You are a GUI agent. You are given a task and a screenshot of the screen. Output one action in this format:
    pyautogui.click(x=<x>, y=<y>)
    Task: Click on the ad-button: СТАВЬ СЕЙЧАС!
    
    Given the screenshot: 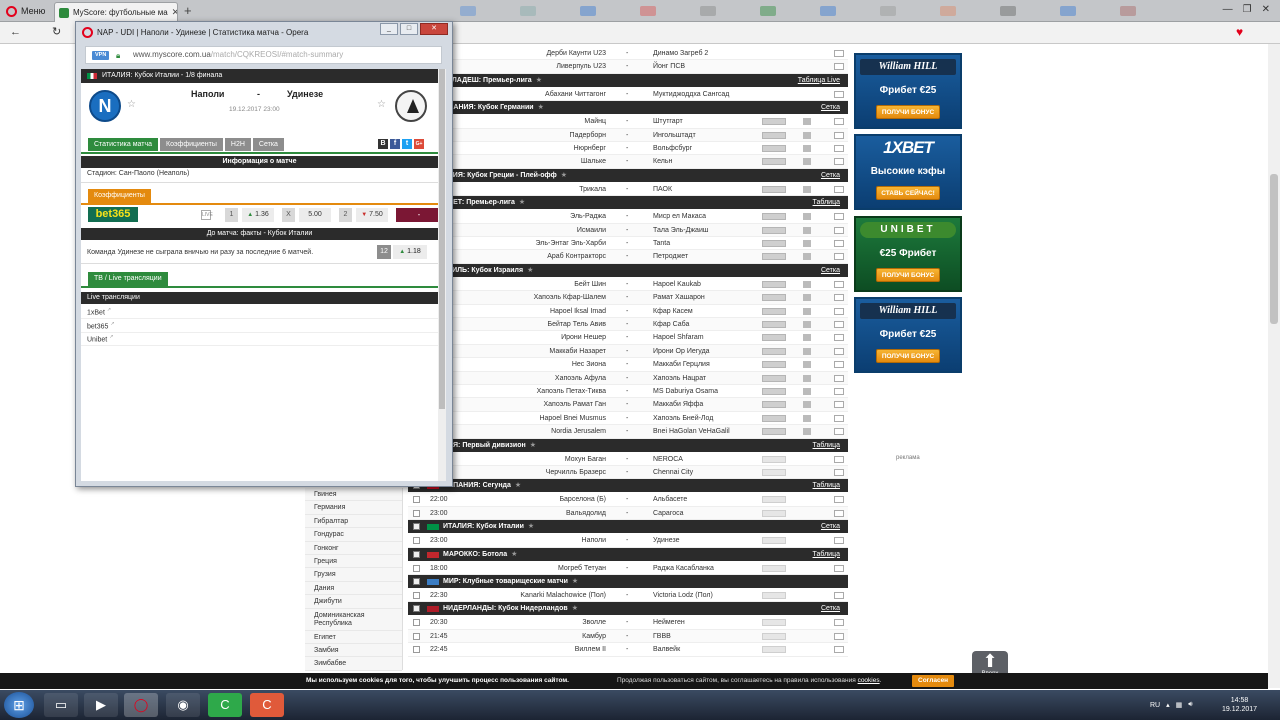 What is the action you would take?
    pyautogui.click(x=908, y=193)
    